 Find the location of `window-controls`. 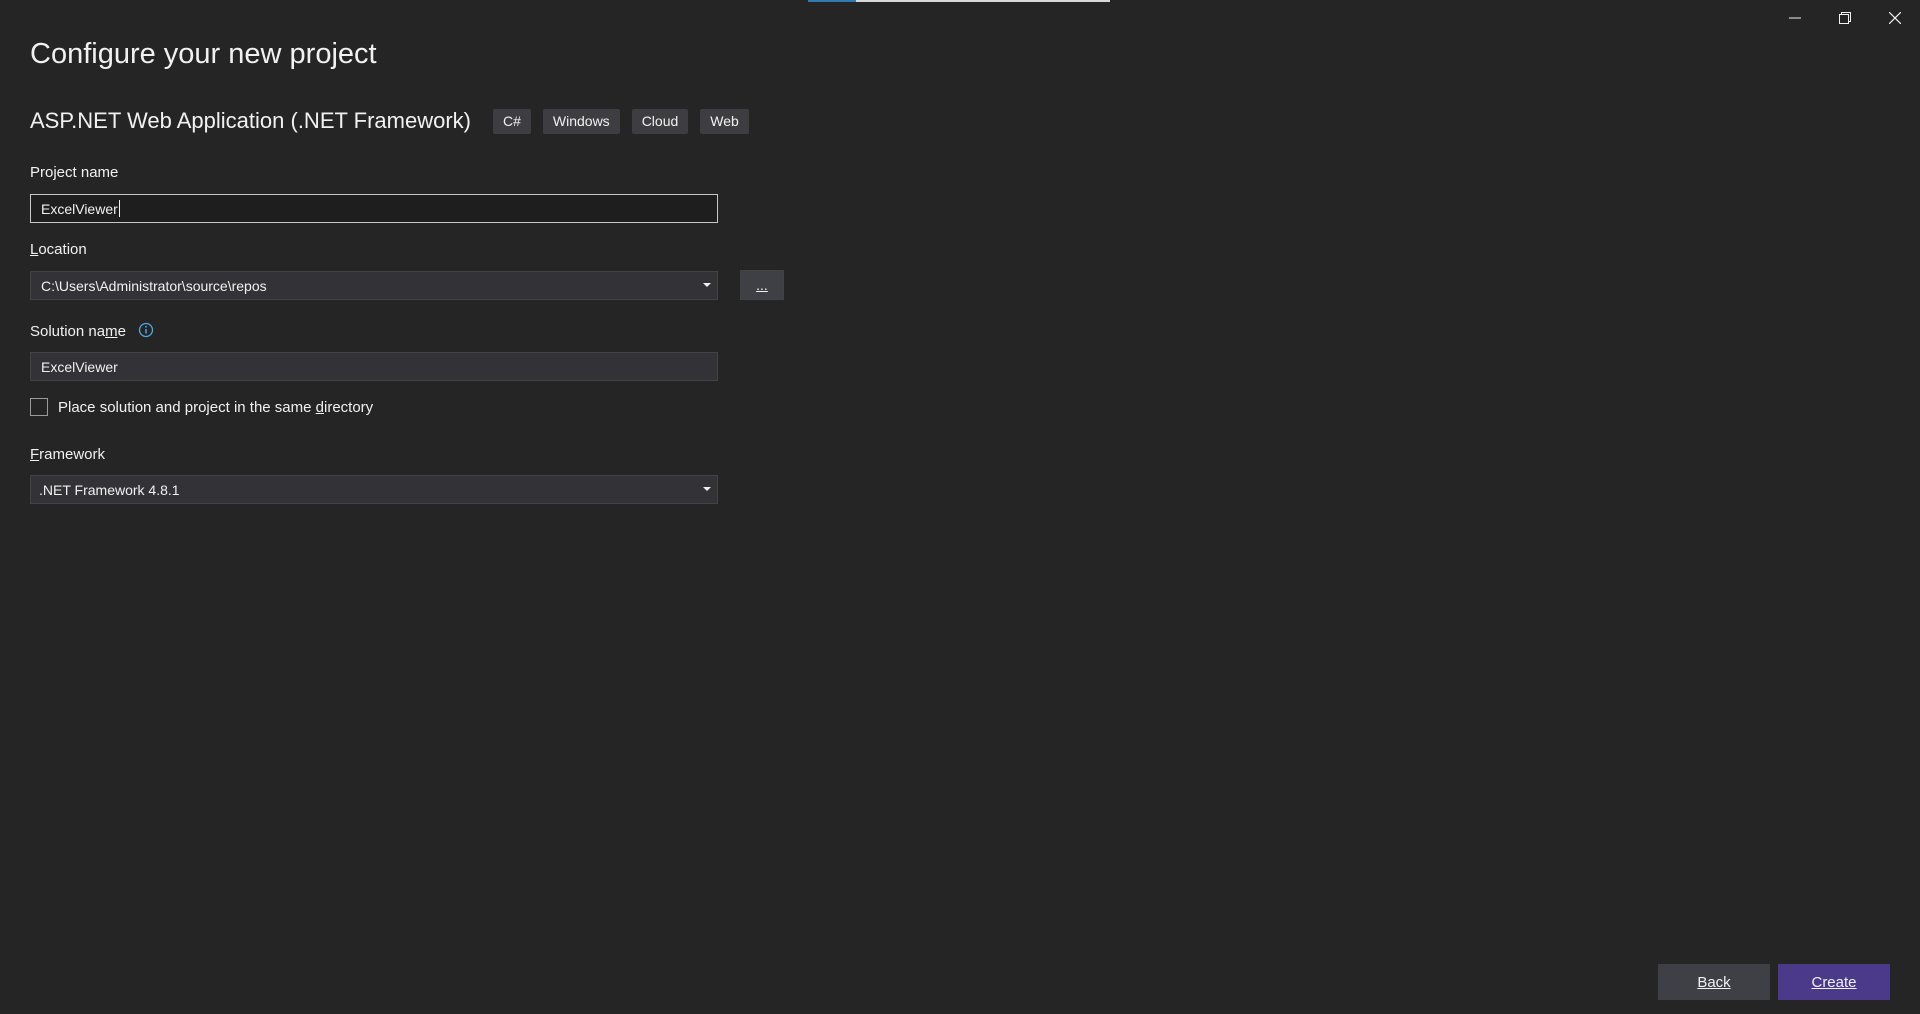

window-controls is located at coordinates (1845, 18).